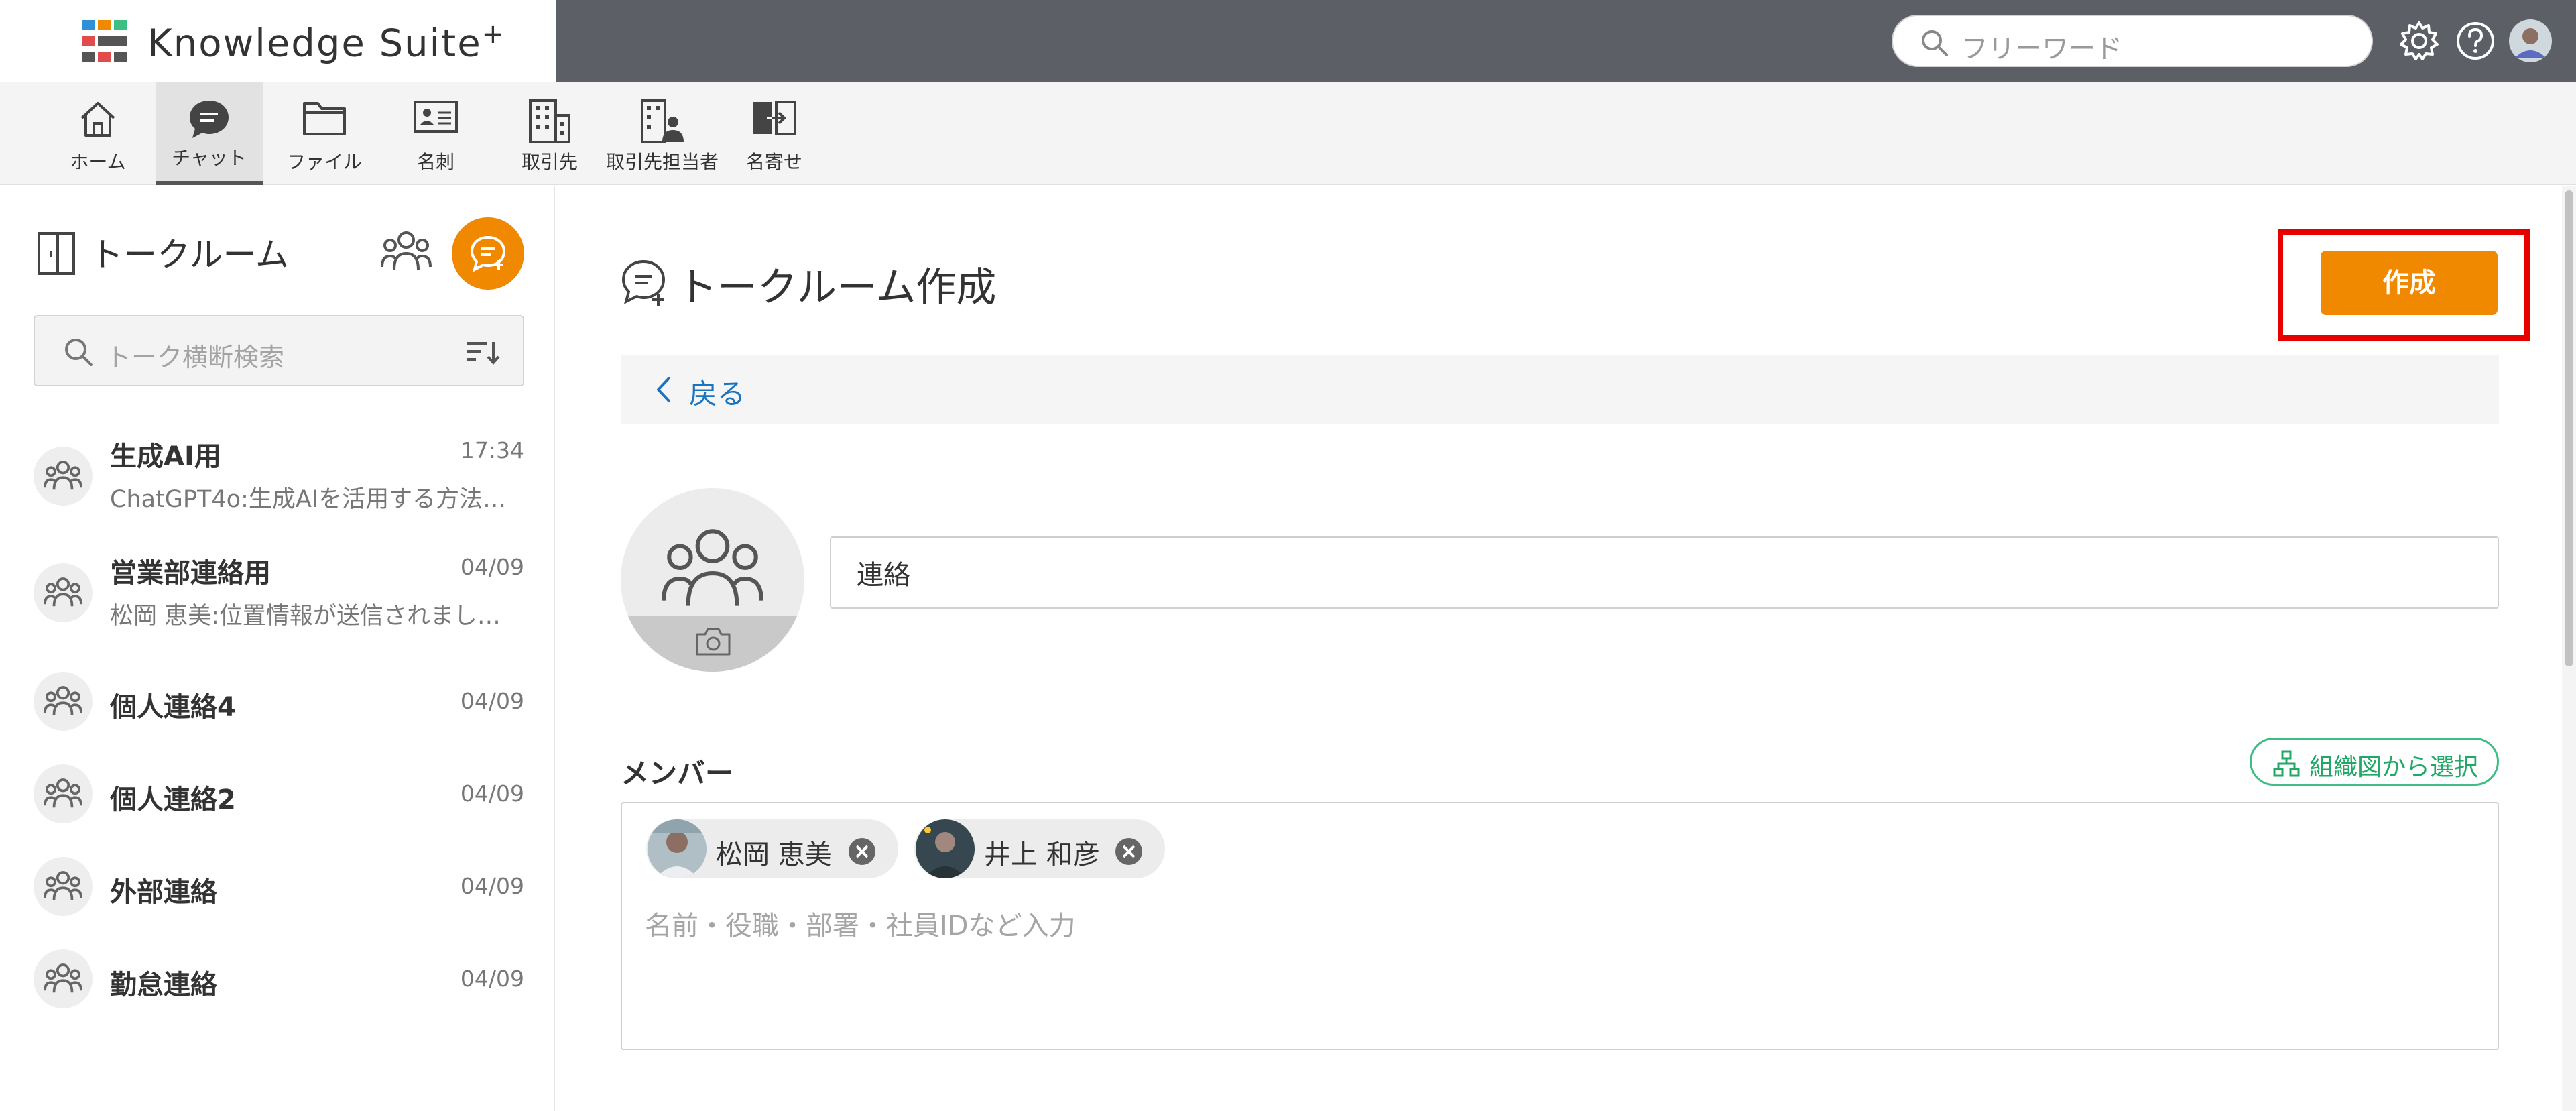 This screenshot has height=1111, width=2576. I want to click on create-button: 作成, so click(2410, 283).